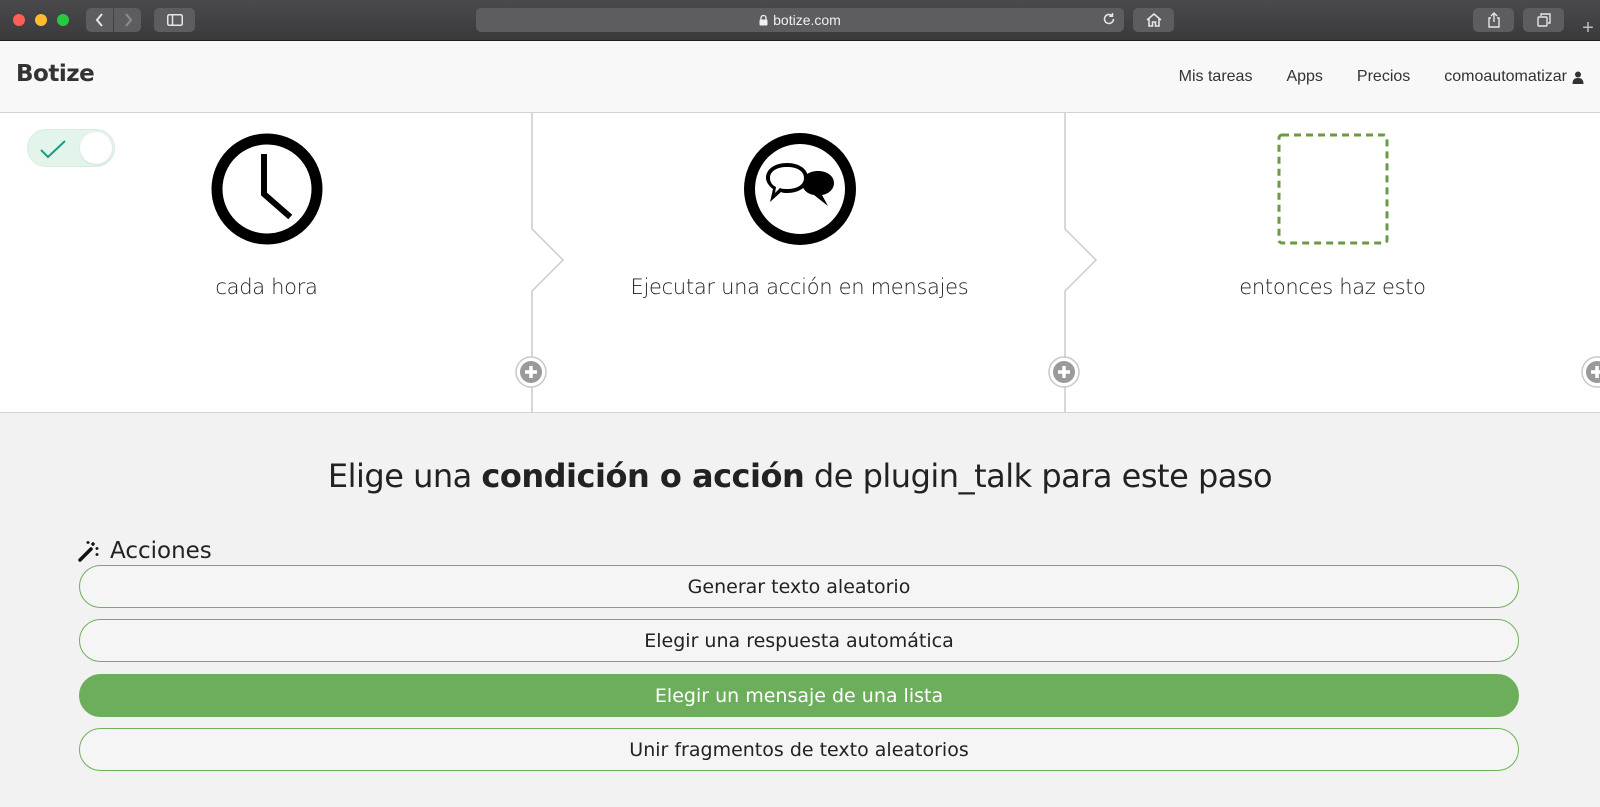  I want to click on tabs-icon, so click(1543, 20).